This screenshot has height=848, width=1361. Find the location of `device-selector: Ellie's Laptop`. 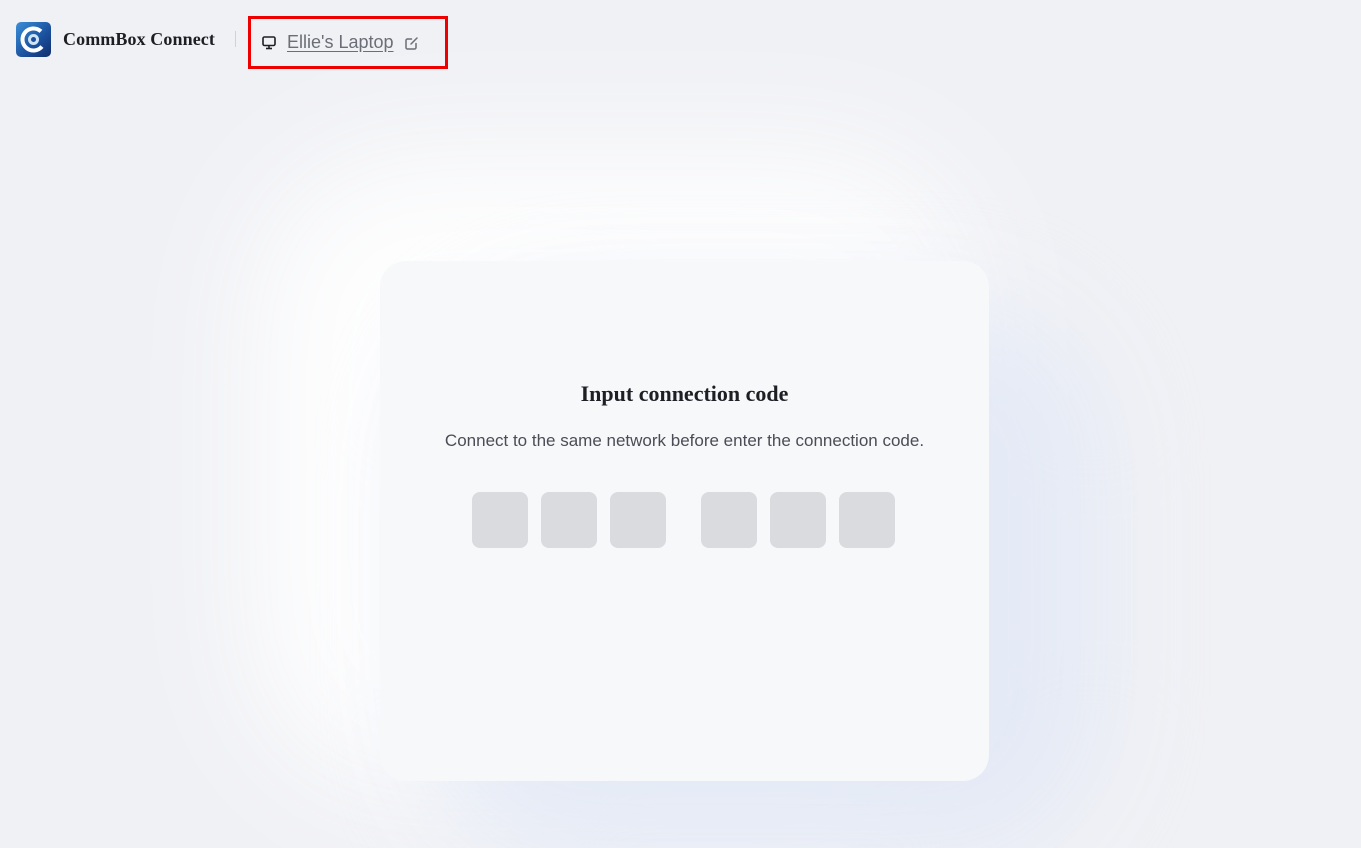

device-selector: Ellie's Laptop is located at coordinates (348, 42).